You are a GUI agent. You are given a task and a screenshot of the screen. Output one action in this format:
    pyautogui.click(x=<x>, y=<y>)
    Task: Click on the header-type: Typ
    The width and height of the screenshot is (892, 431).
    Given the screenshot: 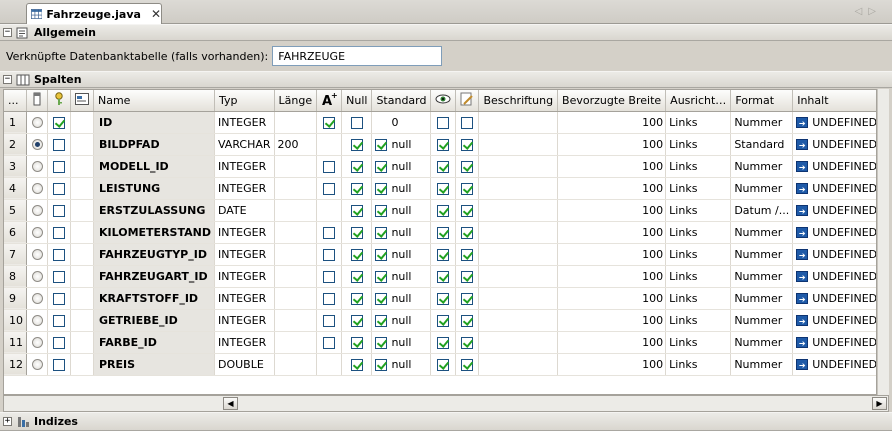 What is the action you would take?
    pyautogui.click(x=244, y=101)
    